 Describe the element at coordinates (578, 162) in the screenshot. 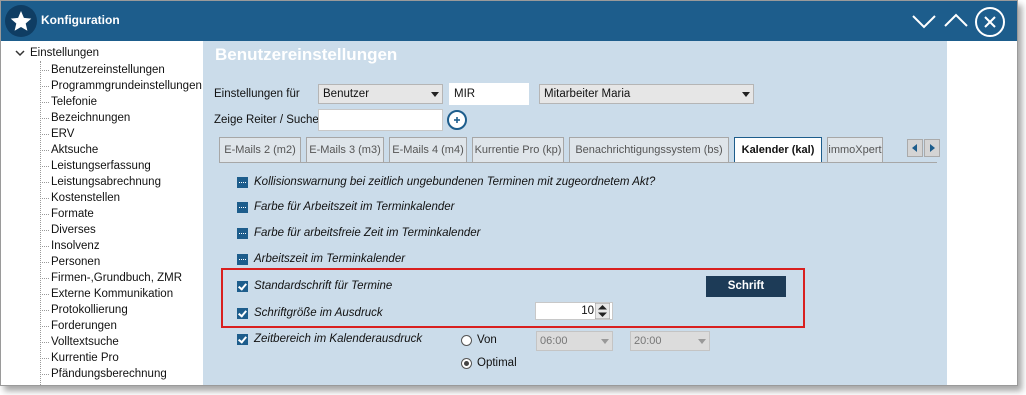

I see `tab-panel-border` at that location.